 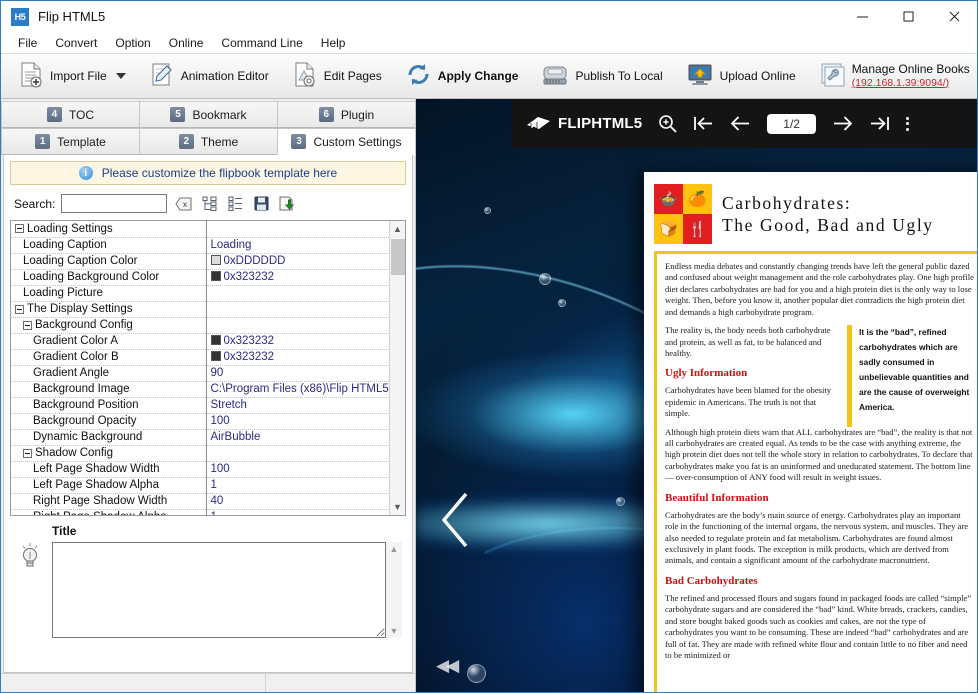 I want to click on property-row: Background Opacity 100, so click(x=200, y=421).